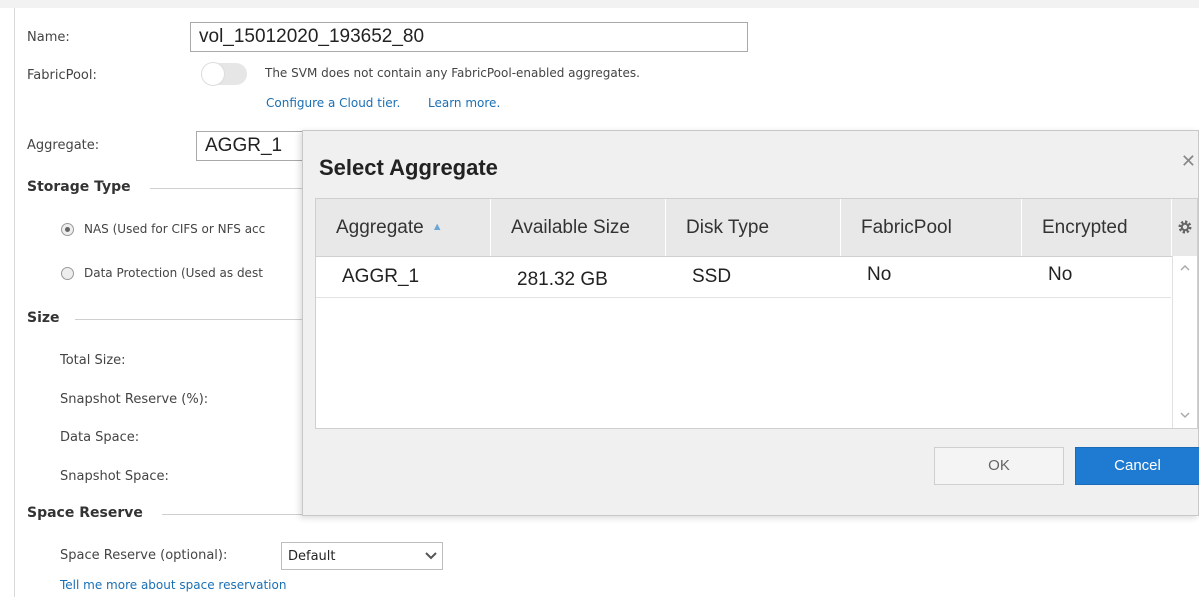 The image size is (1199, 597). Describe the element at coordinates (188, 319) in the screenshot. I see `size-divider` at that location.